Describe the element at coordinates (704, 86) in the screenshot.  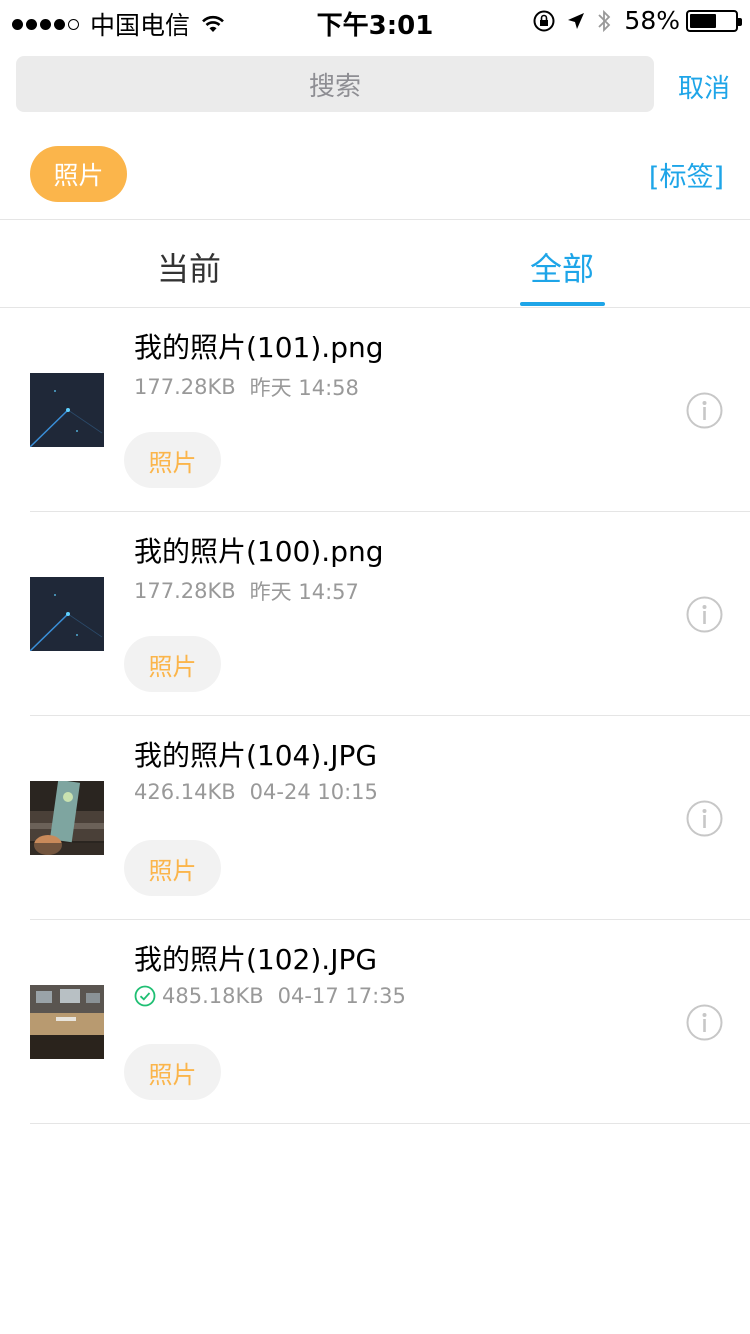
I see `cancel-button: 取消` at that location.